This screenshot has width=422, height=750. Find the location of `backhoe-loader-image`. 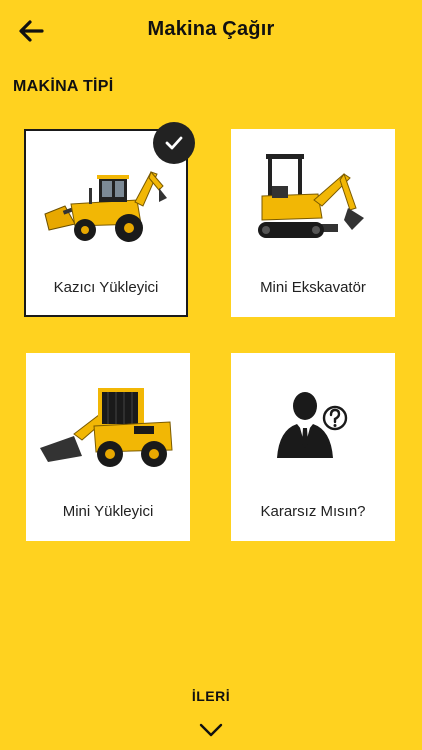

backhoe-loader-image is located at coordinates (106, 202).